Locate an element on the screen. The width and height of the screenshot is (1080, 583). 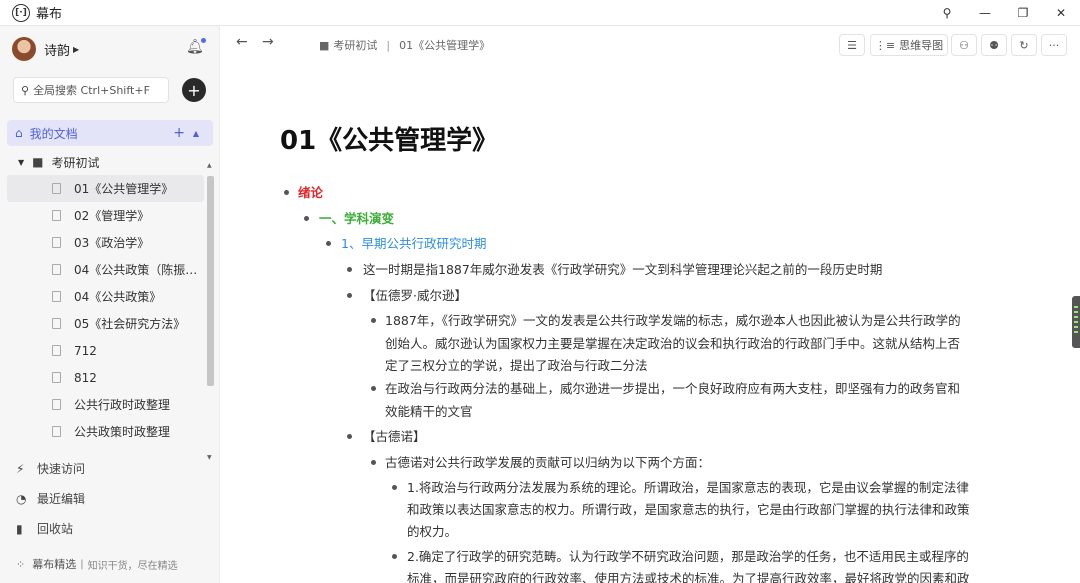
pin-icon: ⚲ is located at coordinates (947, 13).